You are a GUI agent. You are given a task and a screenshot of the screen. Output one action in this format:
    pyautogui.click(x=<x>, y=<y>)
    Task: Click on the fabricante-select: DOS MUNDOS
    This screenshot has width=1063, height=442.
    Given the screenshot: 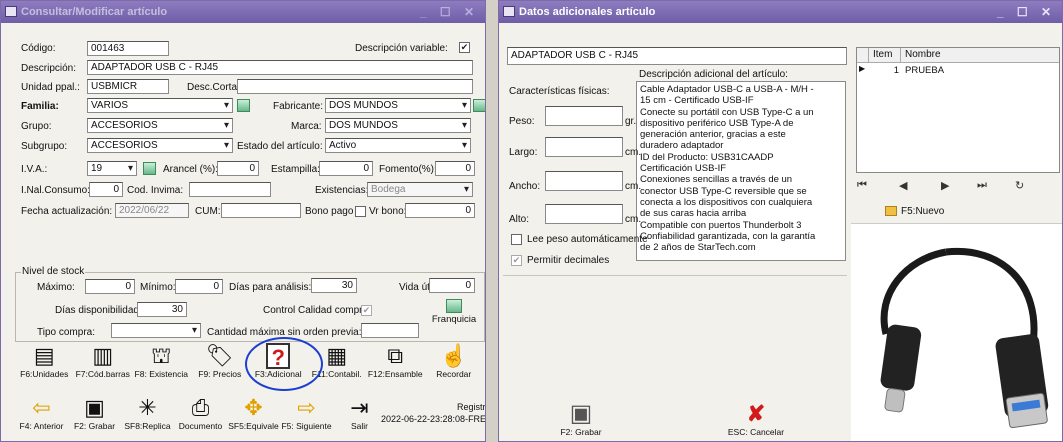 What is the action you would take?
    pyautogui.click(x=398, y=105)
    